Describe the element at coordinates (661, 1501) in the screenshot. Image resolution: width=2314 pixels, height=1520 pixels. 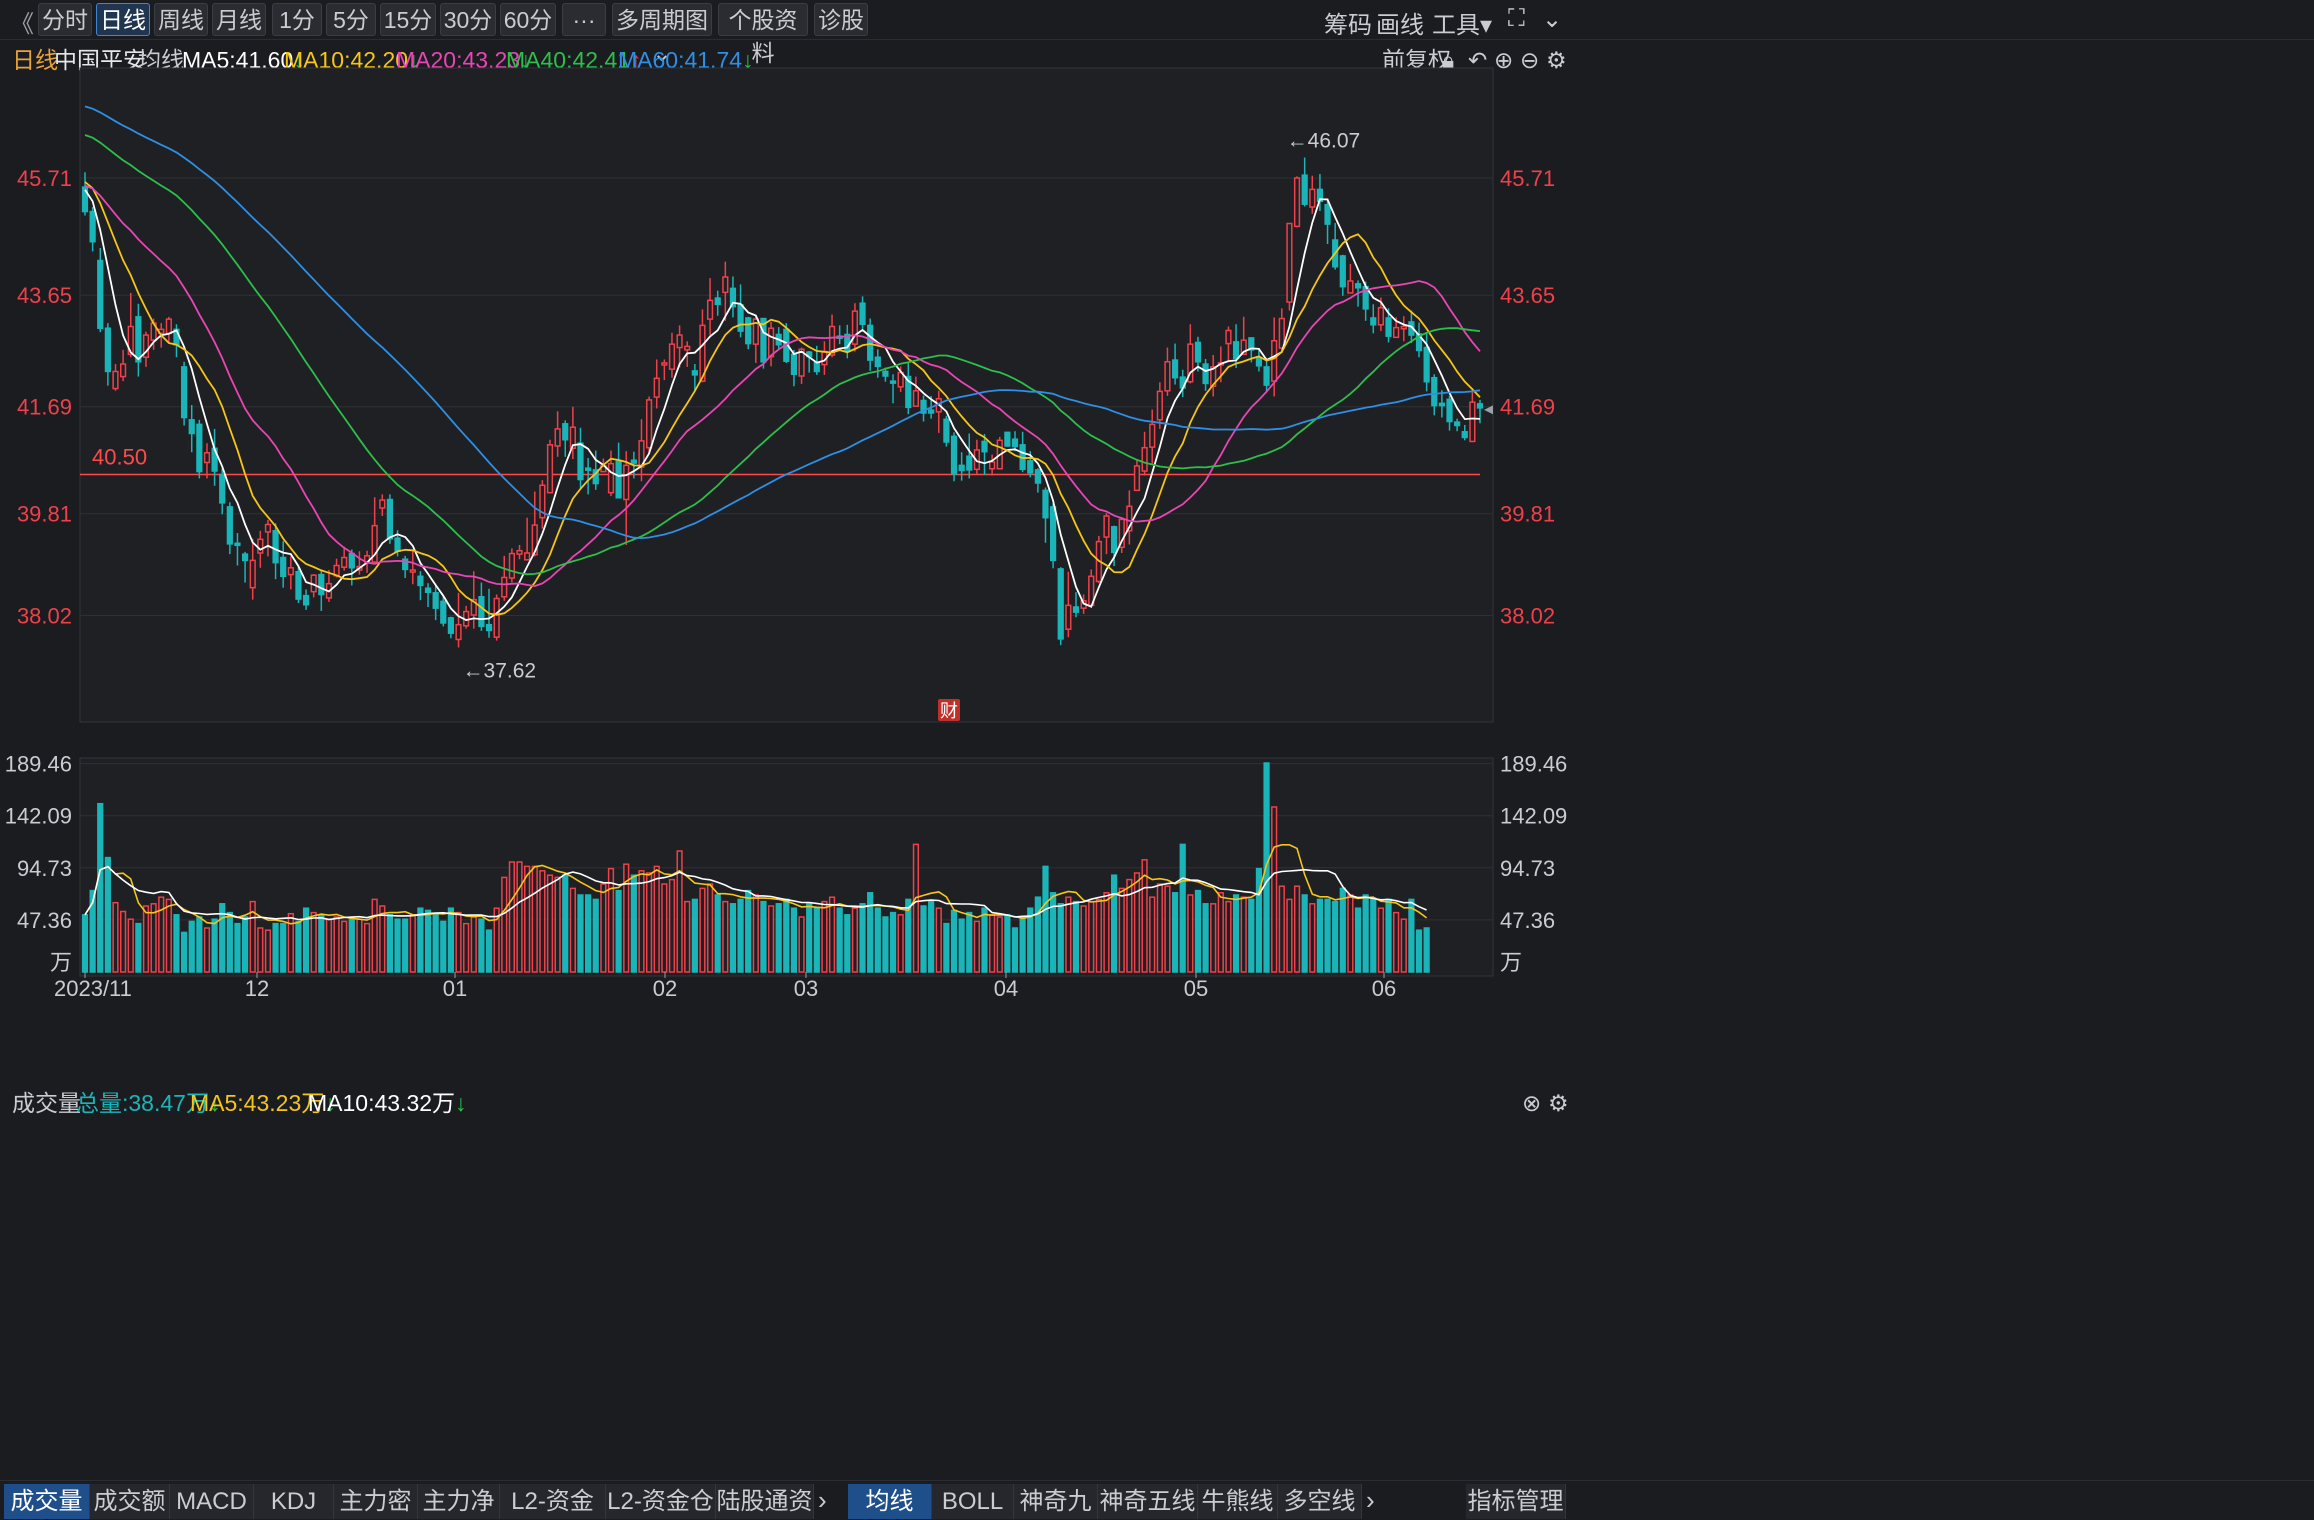
I see `tab-l2-position: L2-资金仓位` at that location.